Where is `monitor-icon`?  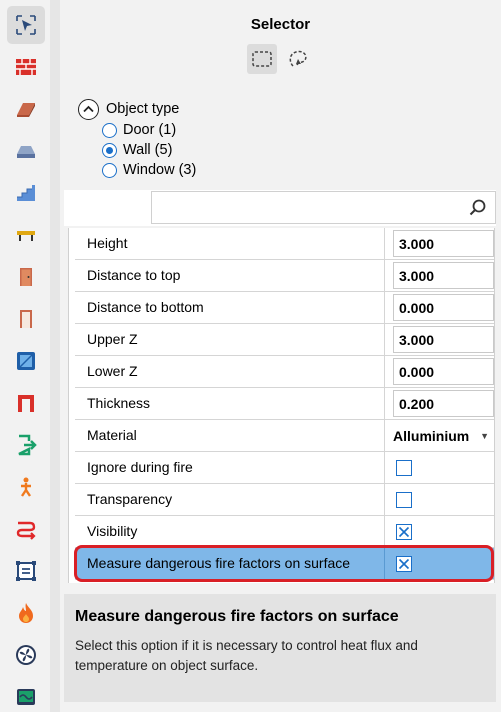
monitor-icon is located at coordinates (26, 695).